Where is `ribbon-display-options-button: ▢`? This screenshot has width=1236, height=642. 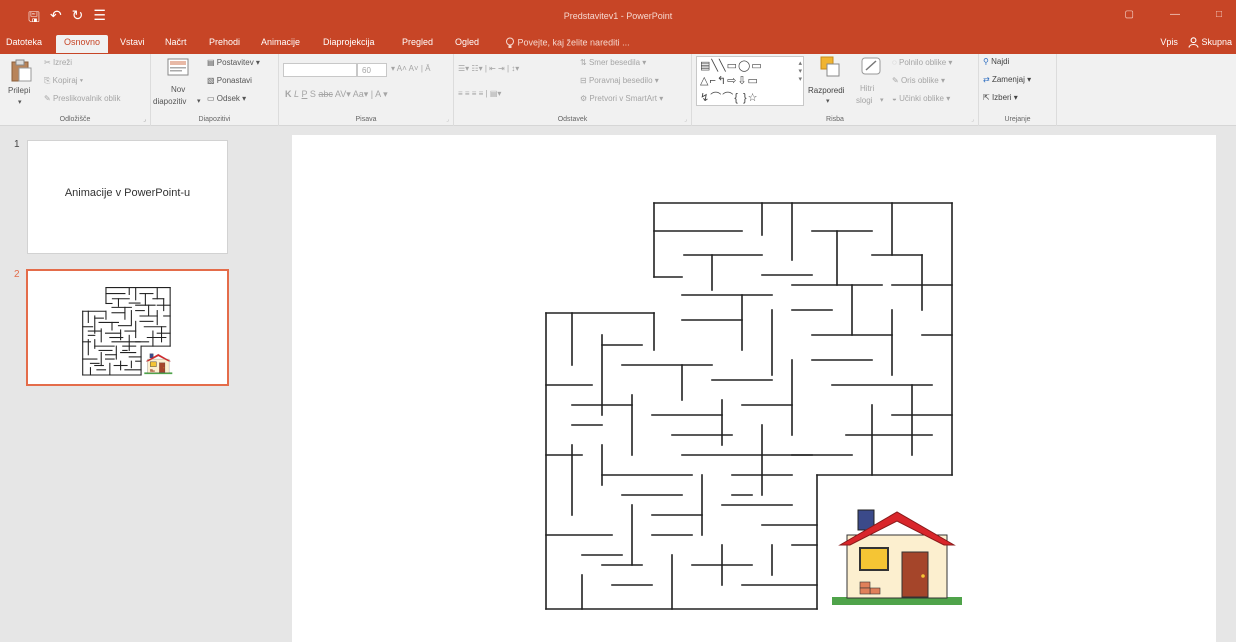
ribbon-display-options-button: ▢ is located at coordinates (1129, 14).